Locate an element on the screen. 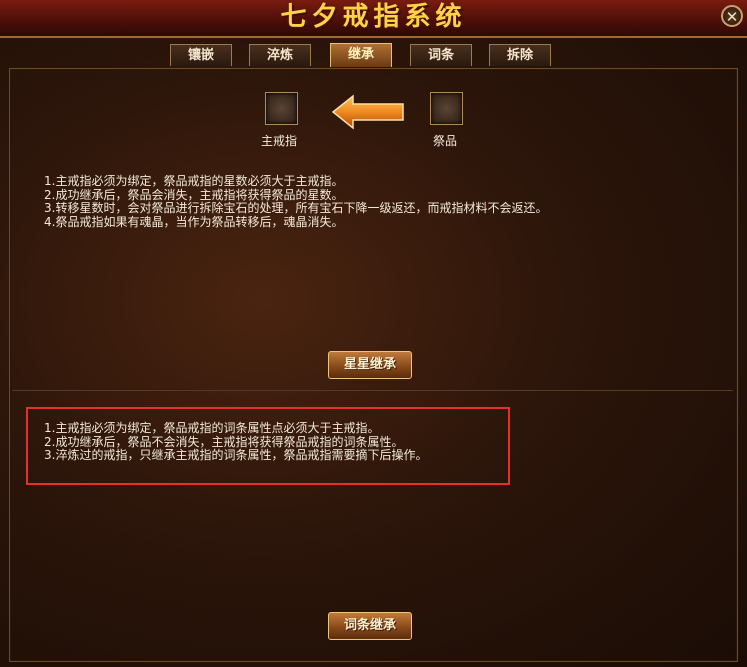  title-bar: 七夕戒指系统 ✕ is located at coordinates (373, 19).